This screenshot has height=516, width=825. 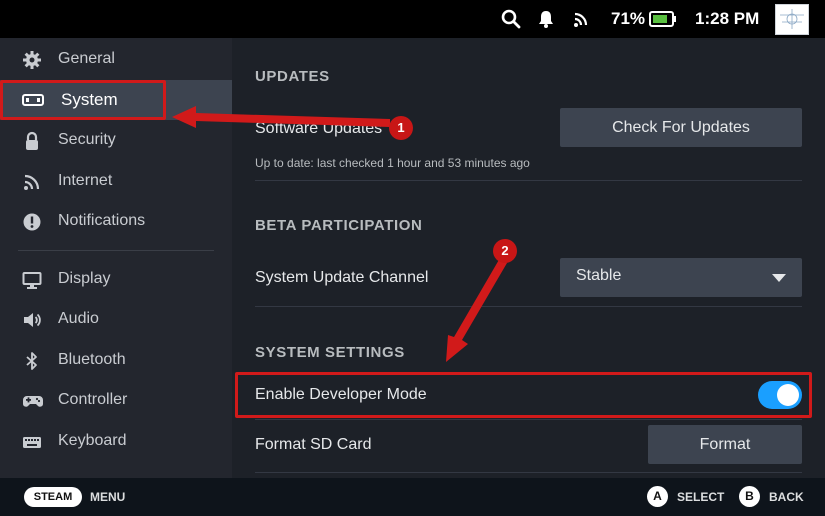 I want to click on steam-button: STEAM, so click(x=53, y=497).